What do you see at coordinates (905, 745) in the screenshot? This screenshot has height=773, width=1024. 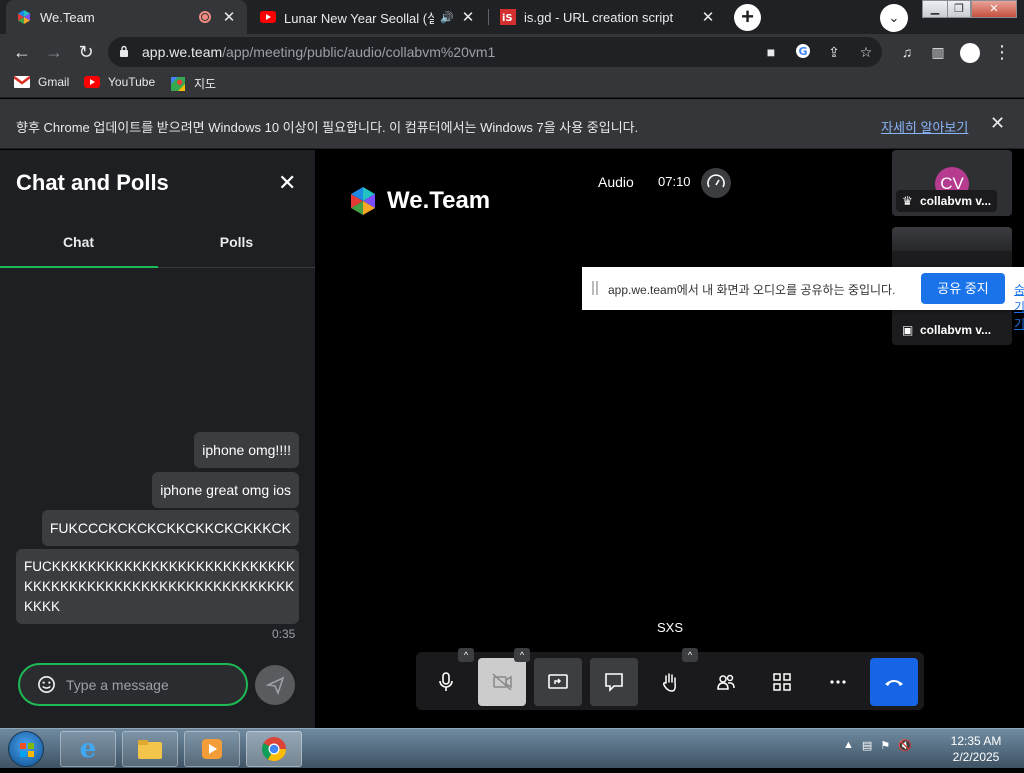 I see `volume-muted-icon: 🔇` at bounding box center [905, 745].